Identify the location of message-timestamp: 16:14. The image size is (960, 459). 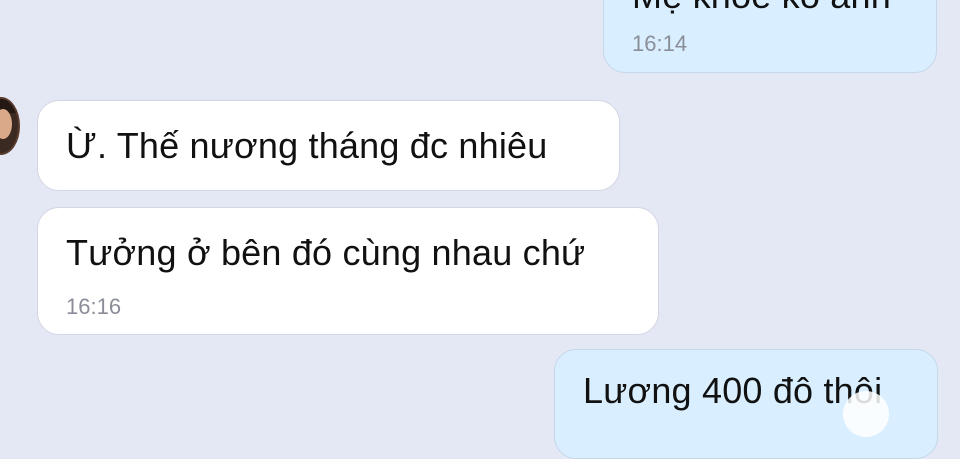
(660, 43).